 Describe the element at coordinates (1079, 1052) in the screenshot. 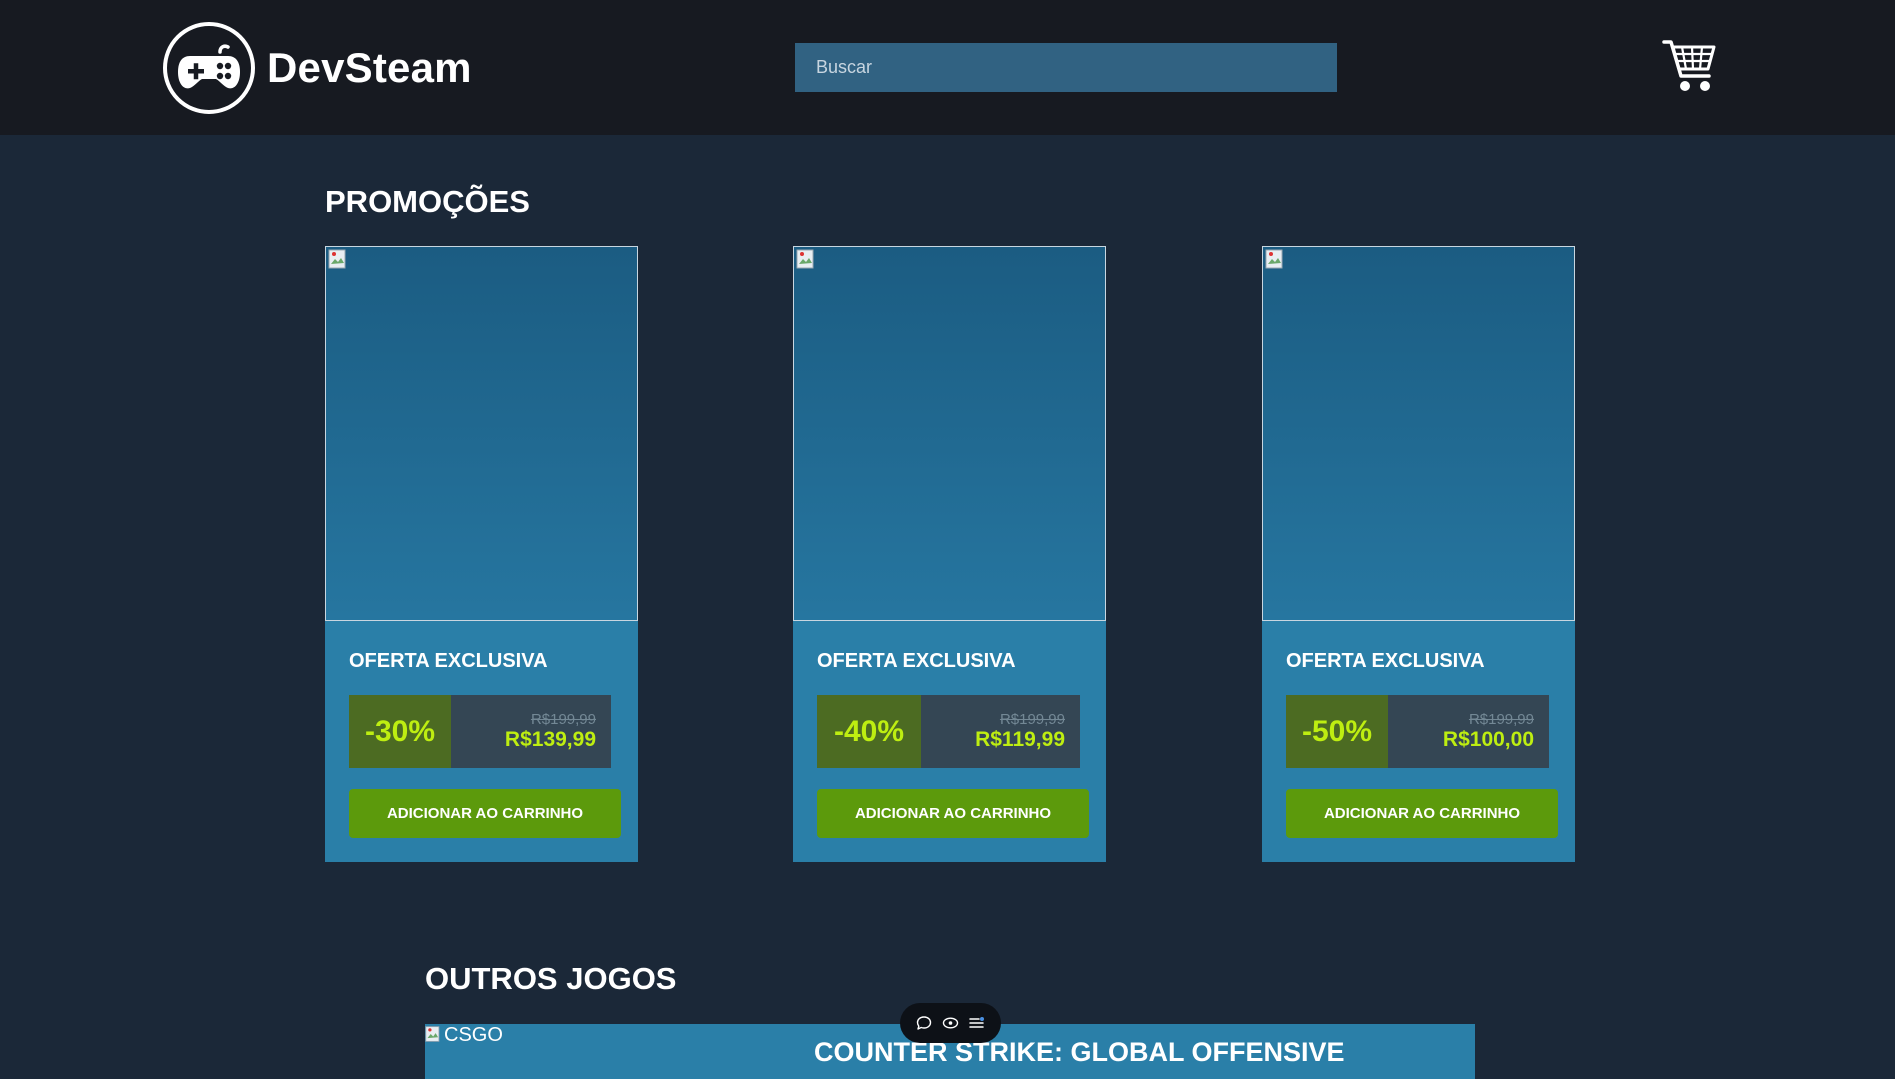

I see `game-name: COUNTER STRIKE: GLOBAL OFFENSIVE` at that location.